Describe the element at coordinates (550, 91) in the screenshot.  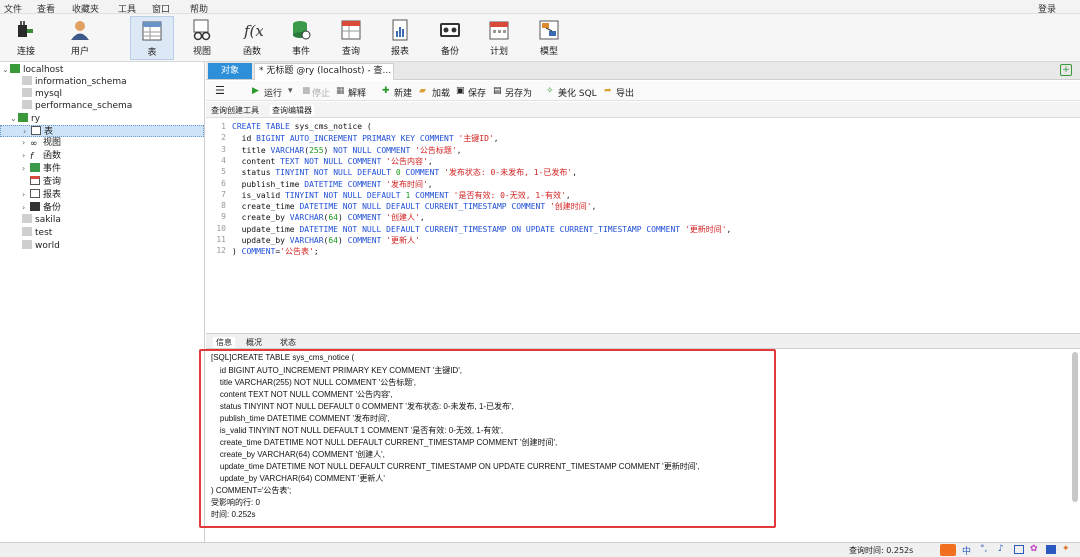
I see `beautify-icon: ✧` at that location.